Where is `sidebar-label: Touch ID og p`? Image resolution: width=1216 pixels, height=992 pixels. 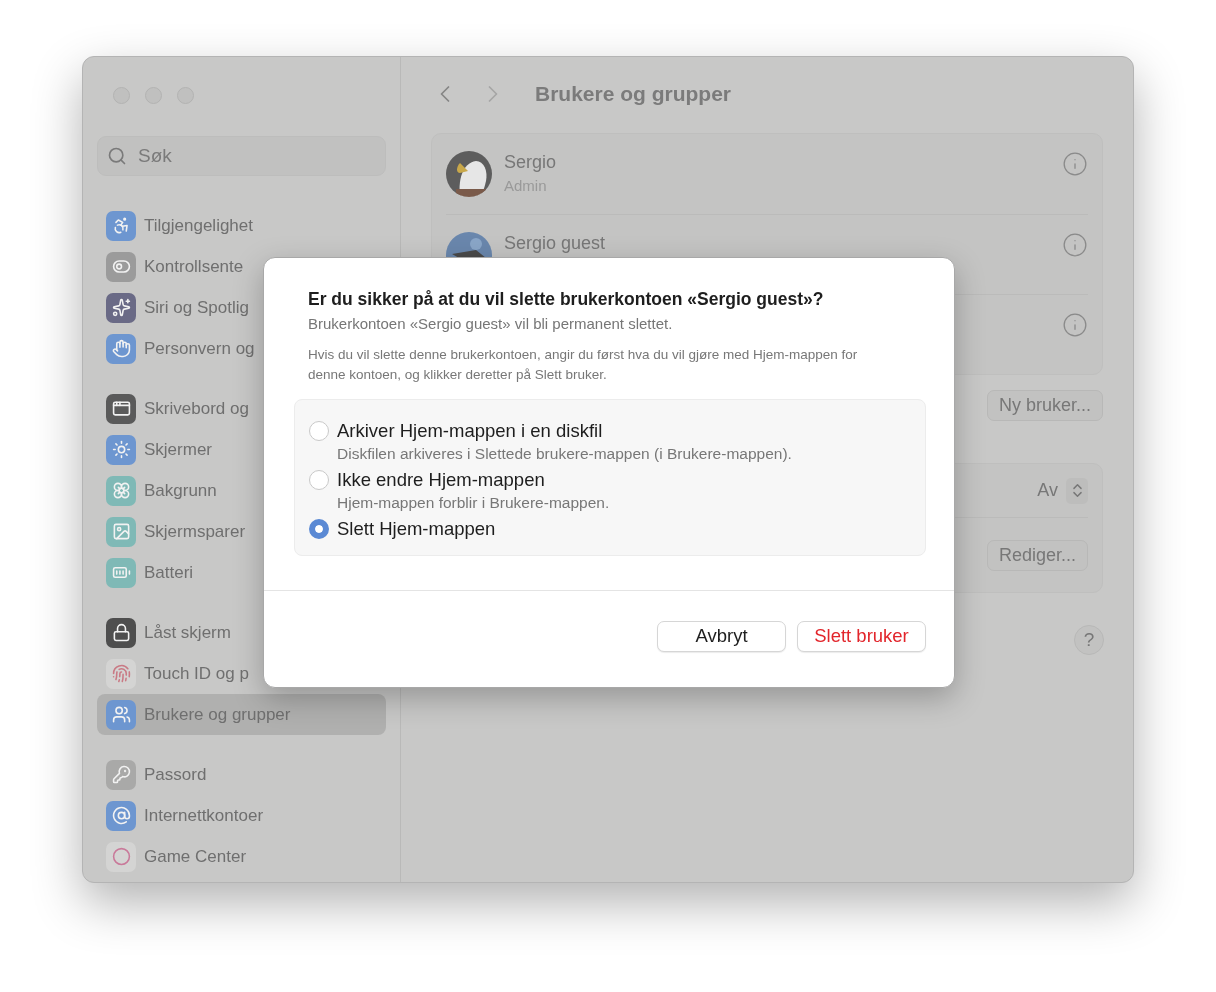 sidebar-label: Touch ID og p is located at coordinates (196, 673).